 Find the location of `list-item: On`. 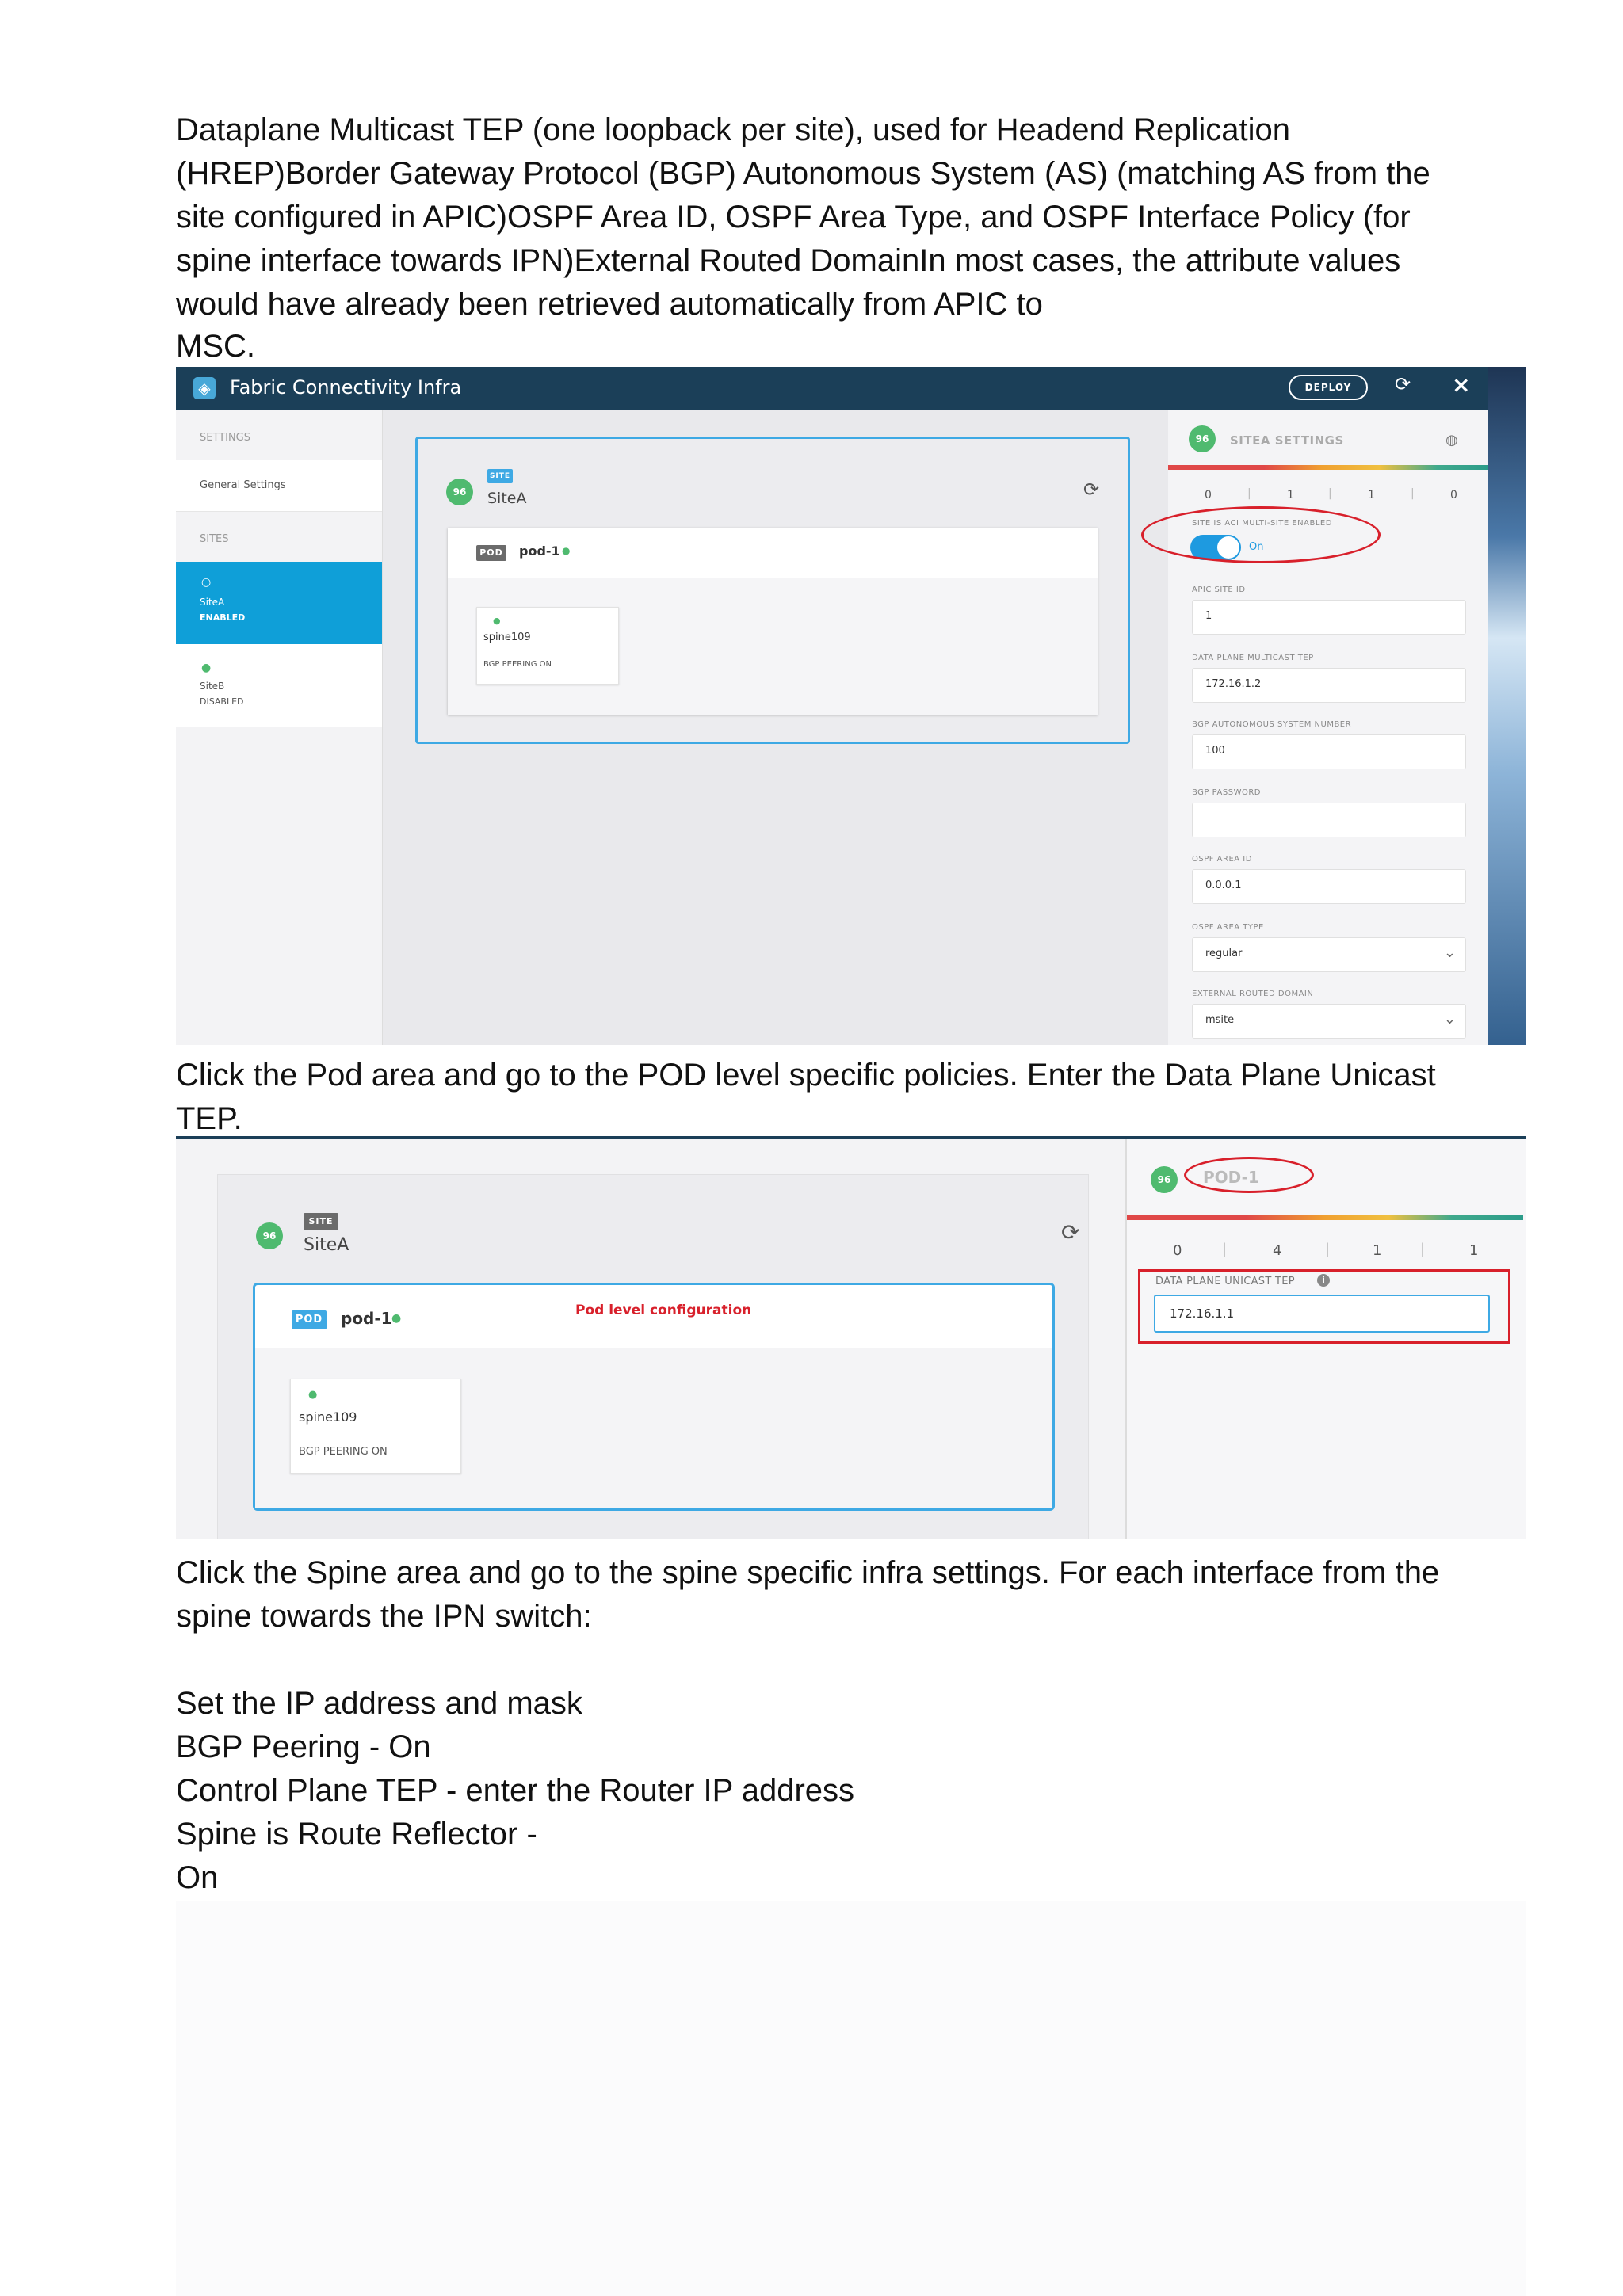

list-item: On is located at coordinates (198, 1877).